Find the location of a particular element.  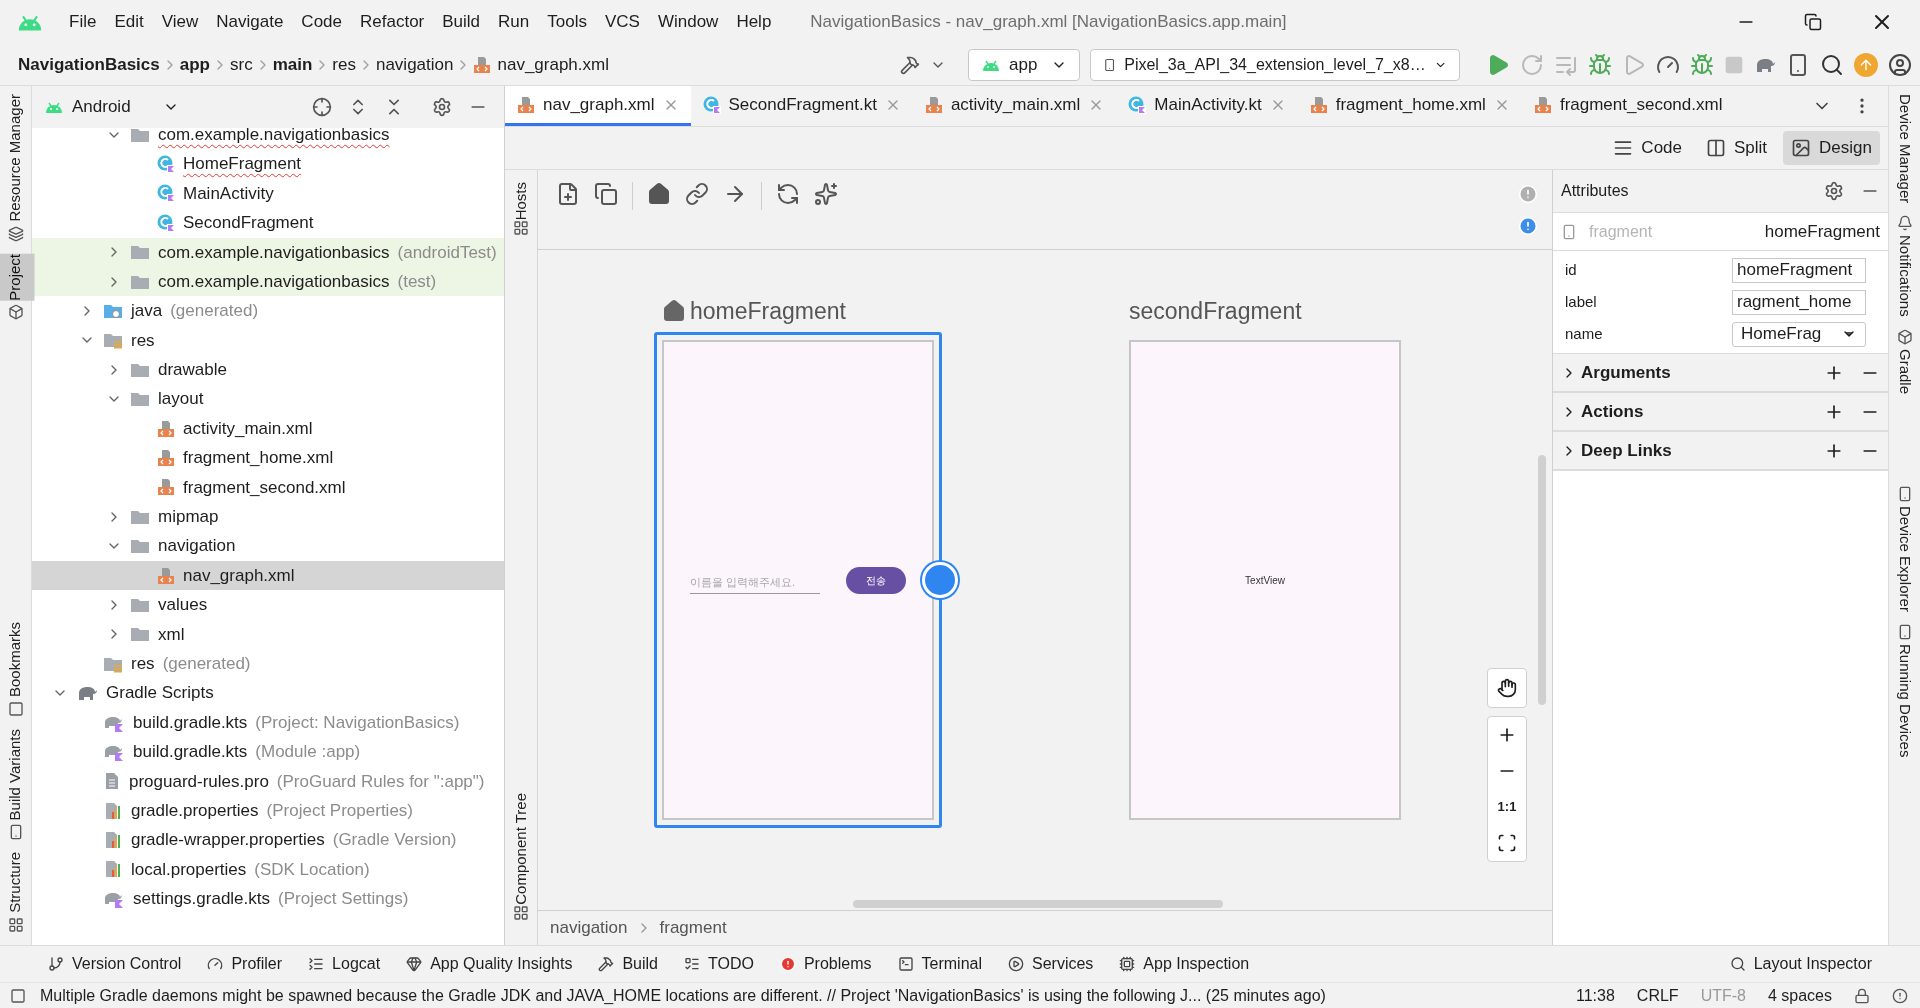

account-icon is located at coordinates (1900, 64).